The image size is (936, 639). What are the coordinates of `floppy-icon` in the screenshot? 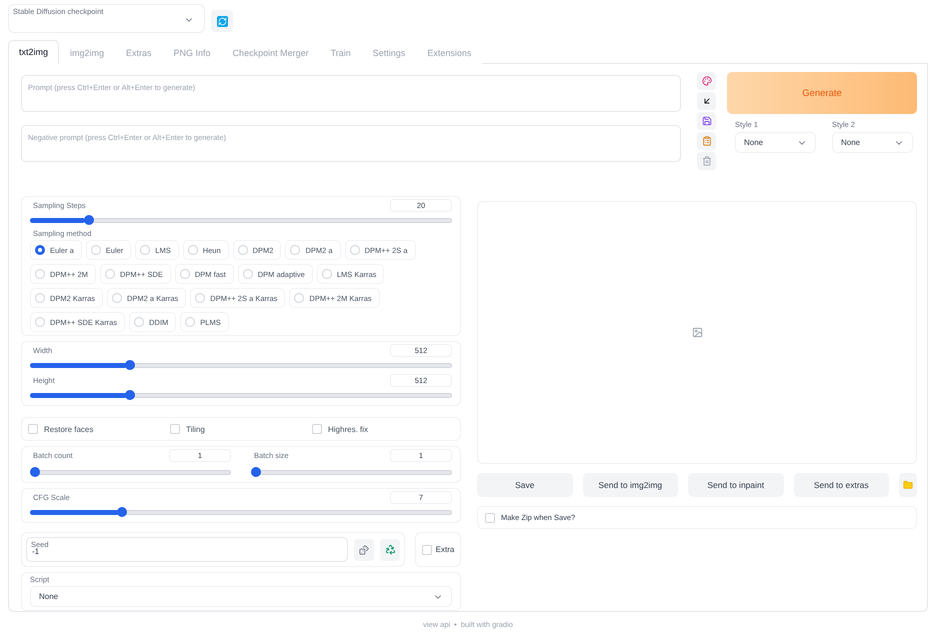 It's located at (707, 121).